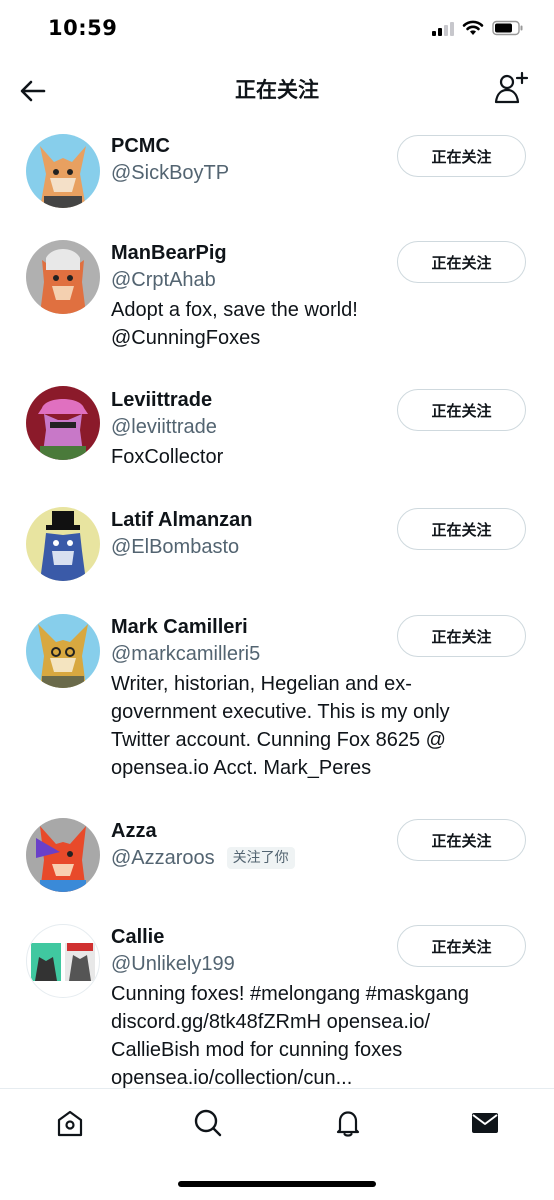 This screenshot has width=554, height=1200. Describe the element at coordinates (260, 858) in the screenshot. I see `follows-you-badge: 关注了你` at that location.